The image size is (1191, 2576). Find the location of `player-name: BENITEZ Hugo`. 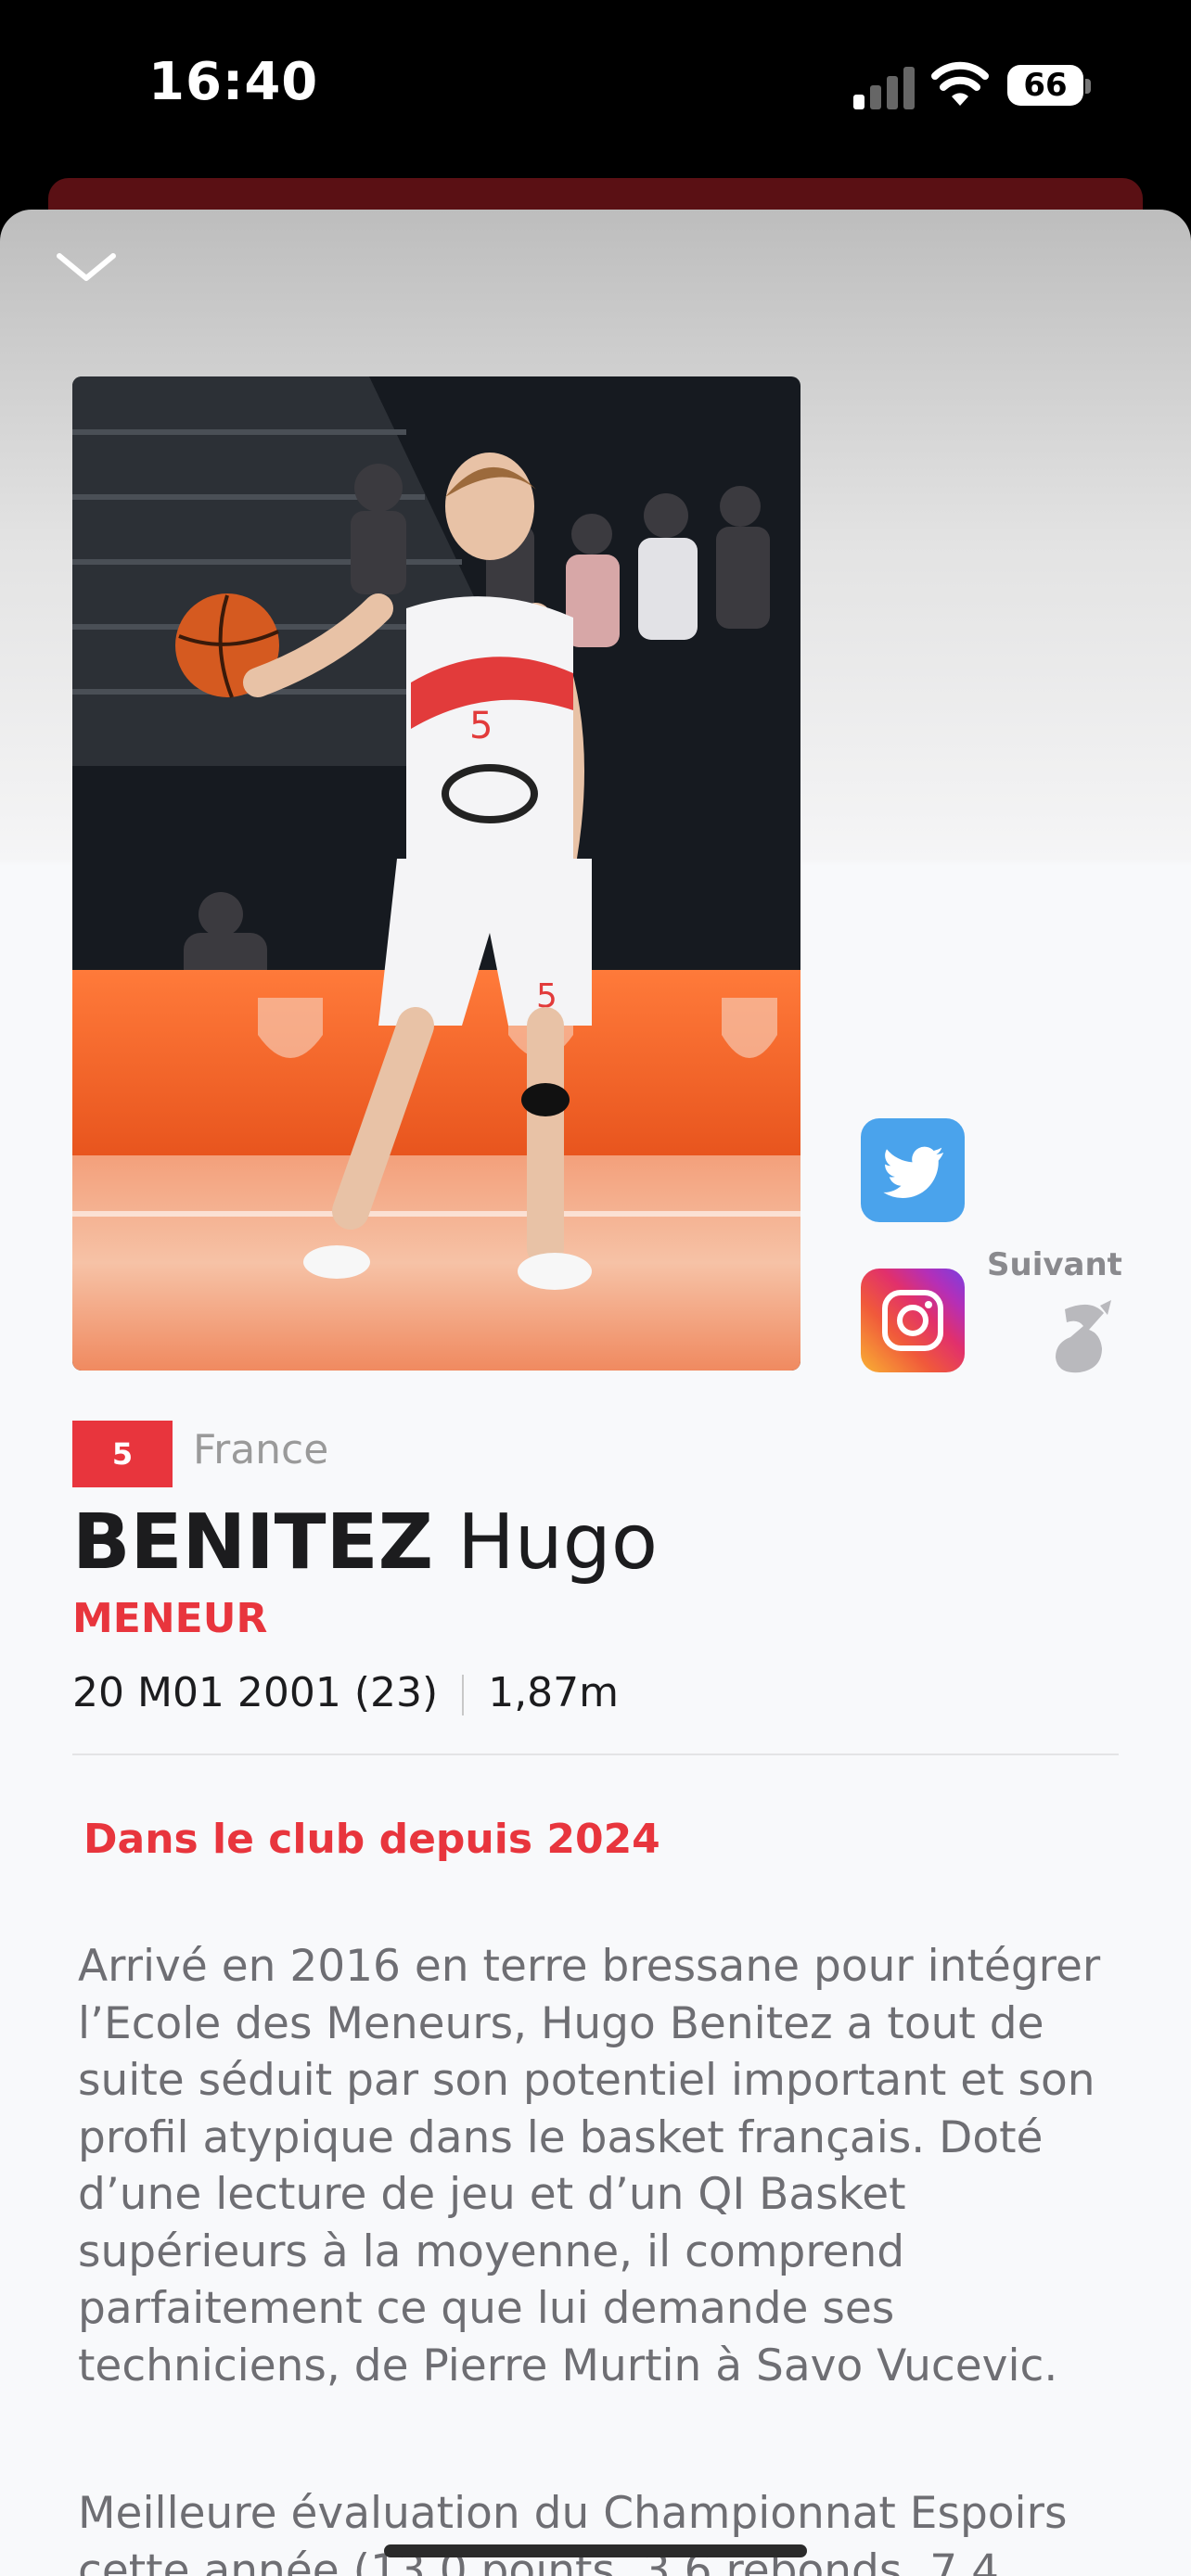

player-name: BENITEZ Hugo is located at coordinates (365, 1542).